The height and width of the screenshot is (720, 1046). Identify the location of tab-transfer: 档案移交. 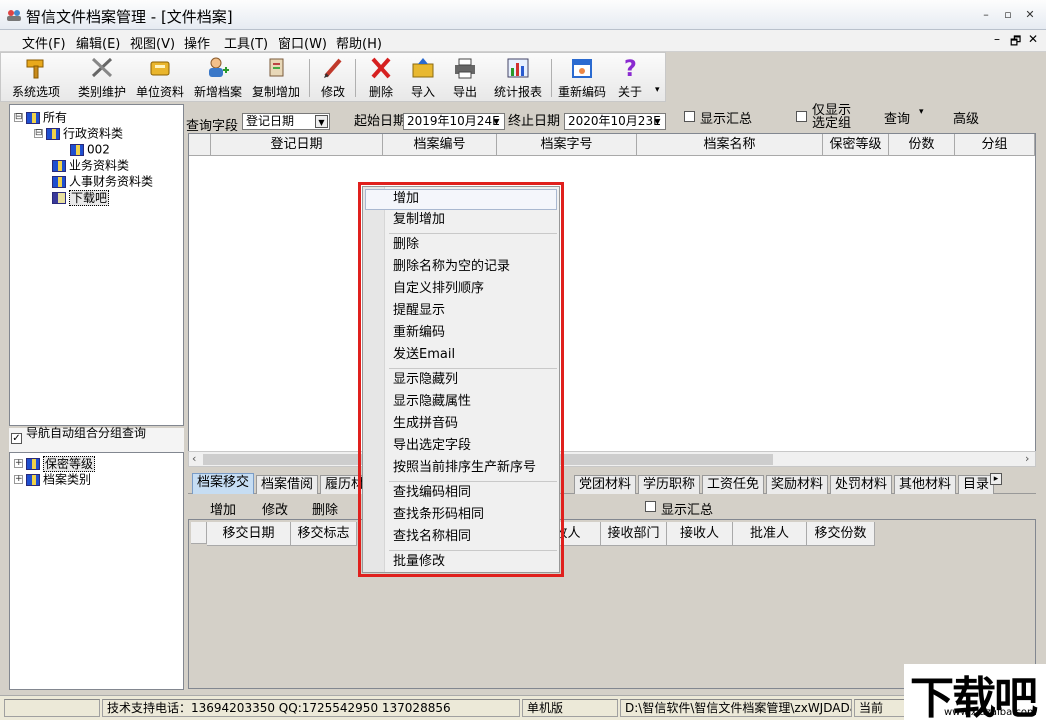
(223, 483).